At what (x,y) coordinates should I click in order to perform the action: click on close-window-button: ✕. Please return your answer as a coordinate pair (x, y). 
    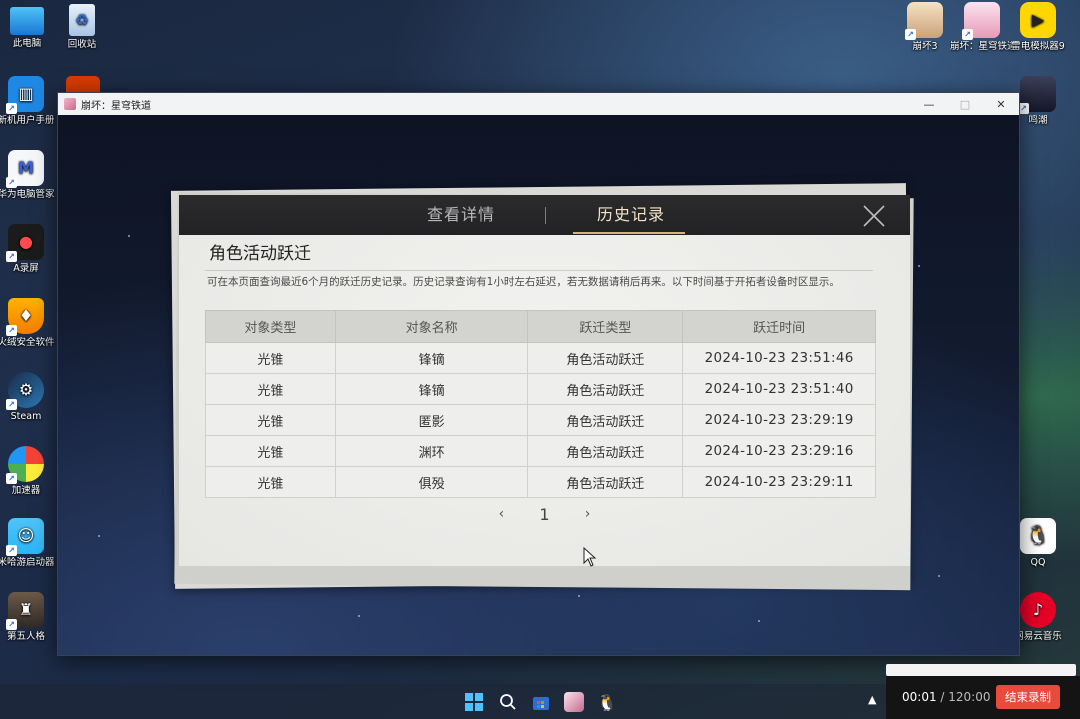
    Looking at the image, I should click on (1001, 104).